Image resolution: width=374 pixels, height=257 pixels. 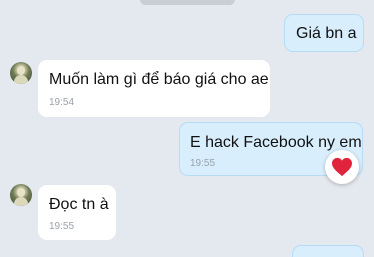 I want to click on message-text: Giá bn a, so click(x=326, y=33).